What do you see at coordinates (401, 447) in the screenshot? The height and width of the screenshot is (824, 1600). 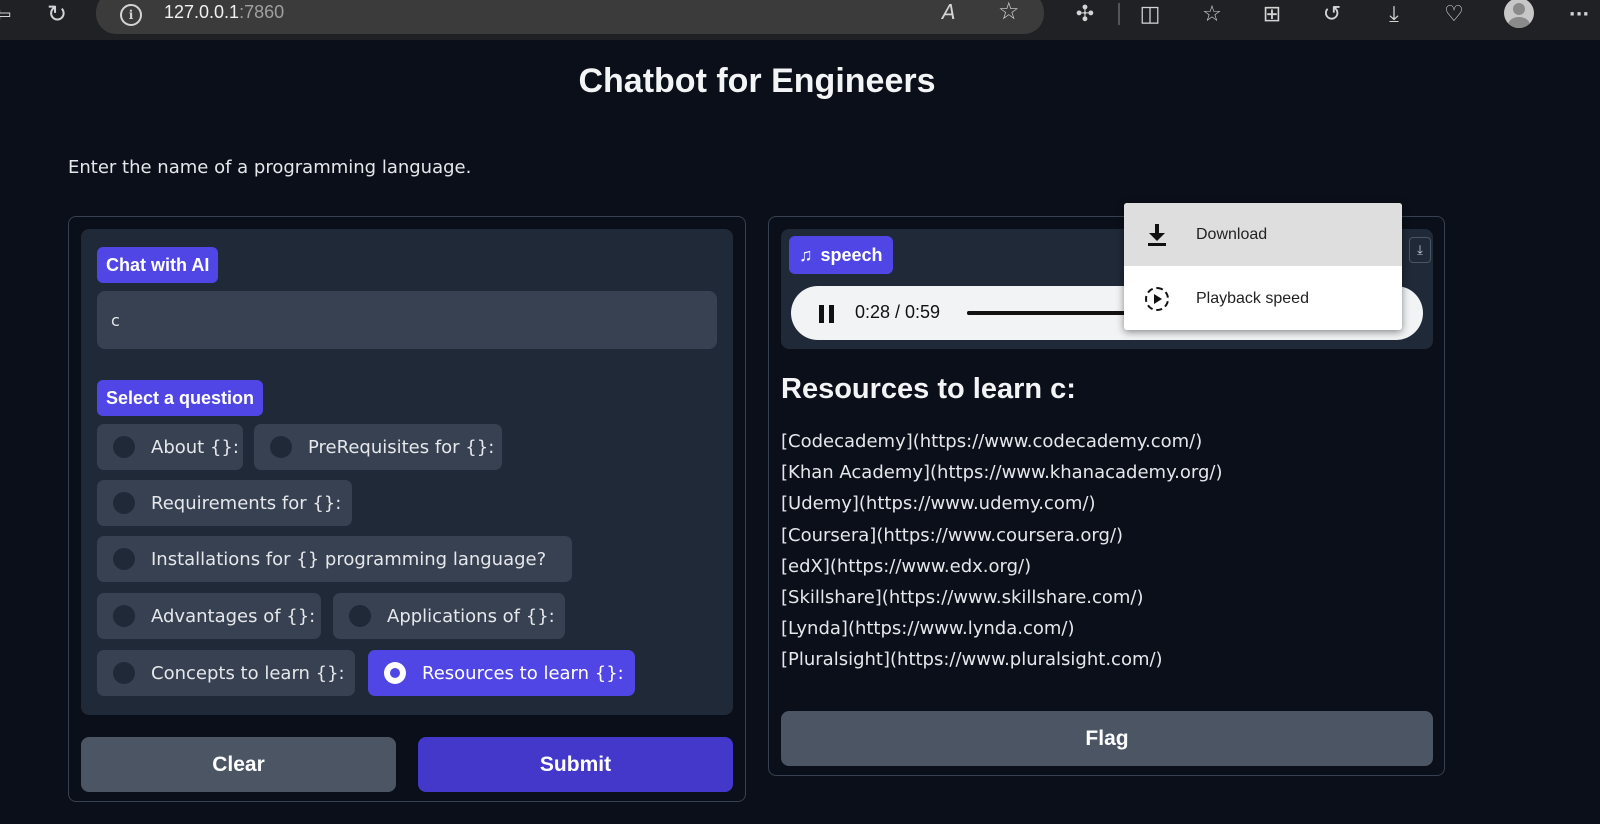 I see `radio-label: PreRequisites for {}:` at bounding box center [401, 447].